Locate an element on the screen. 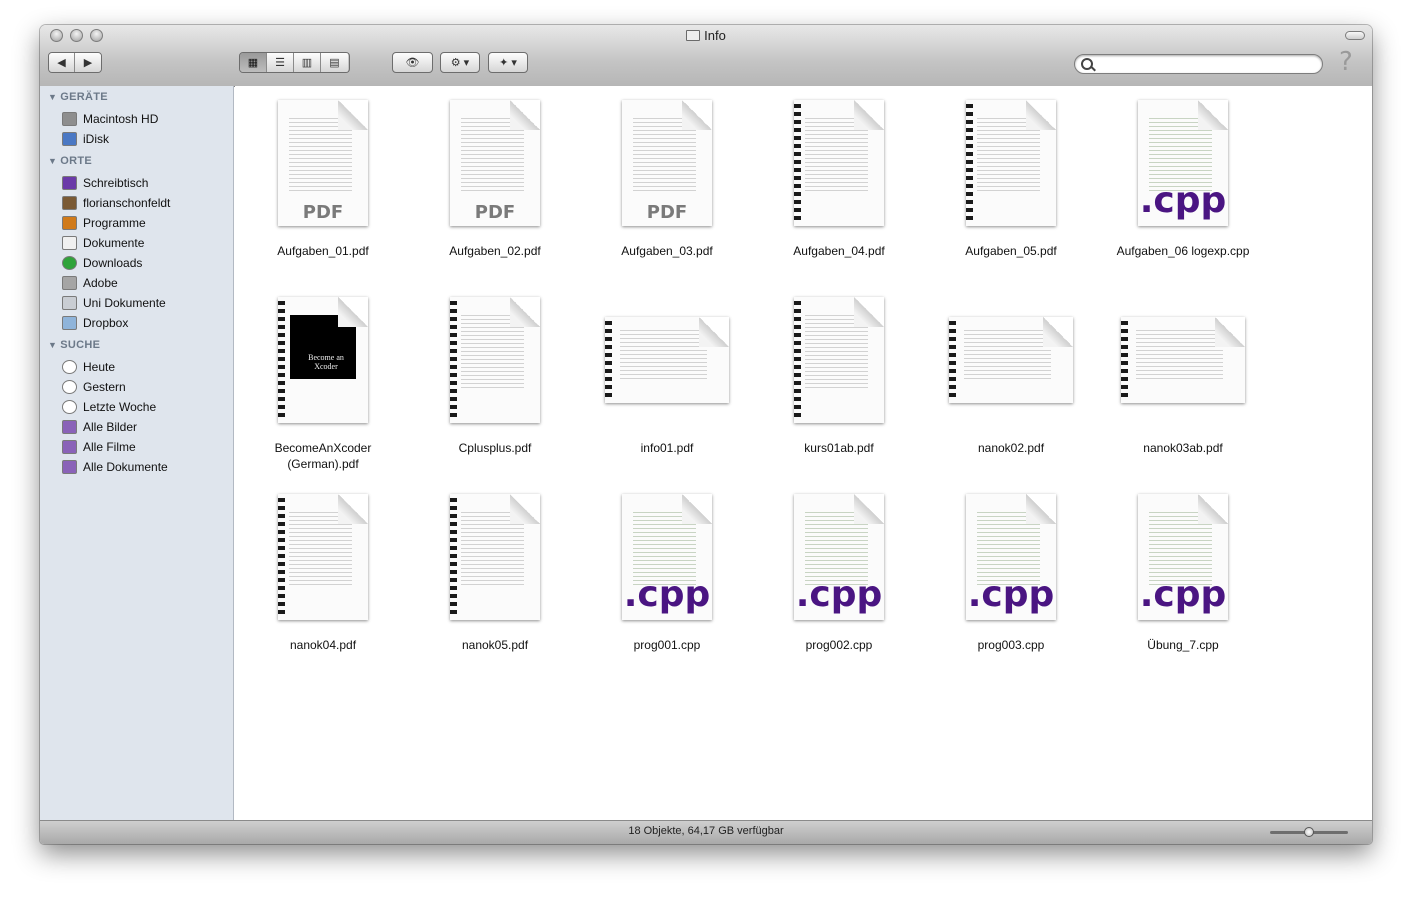 This screenshot has height=899, width=1412. file-item: .cpp Übung_7.cpp is located at coordinates (1183, 575).